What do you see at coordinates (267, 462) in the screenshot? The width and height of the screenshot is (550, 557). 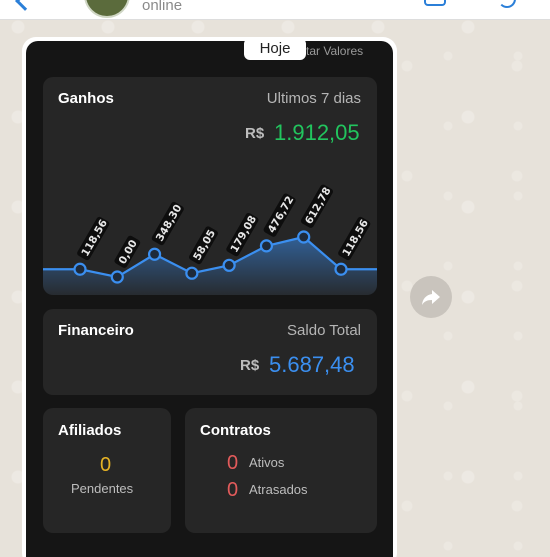 I see `contratos-ativos-label: Ativos` at bounding box center [267, 462].